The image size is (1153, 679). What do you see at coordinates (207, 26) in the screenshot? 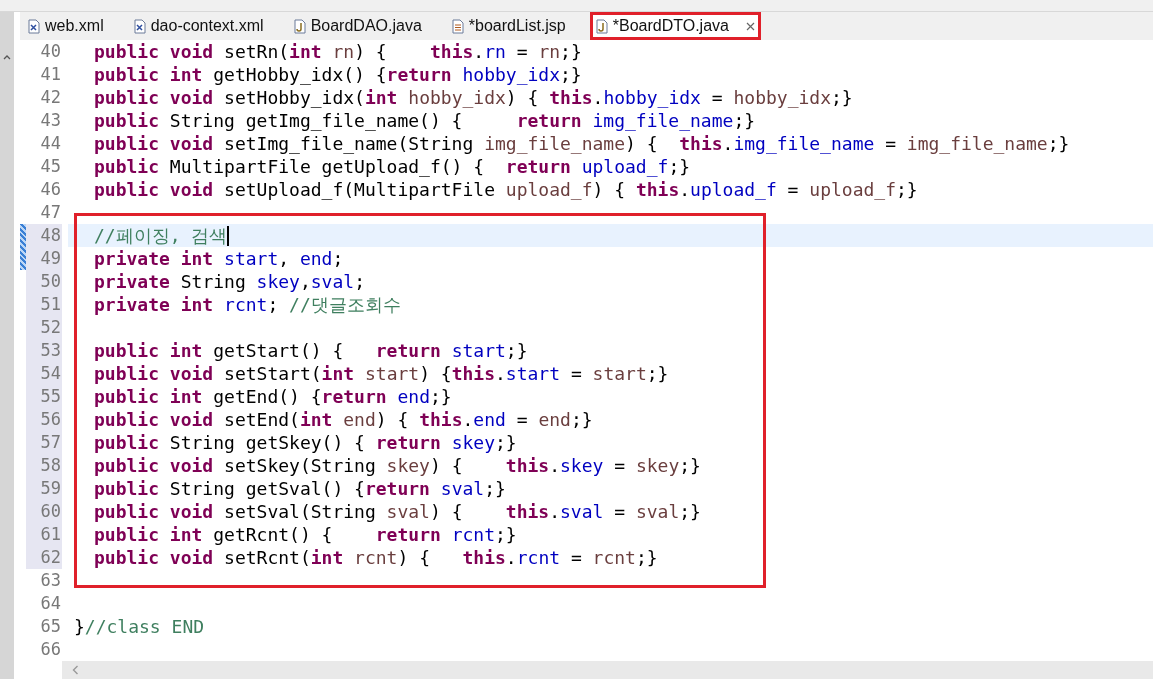
I see `tab-label: dao-context.xml` at bounding box center [207, 26].